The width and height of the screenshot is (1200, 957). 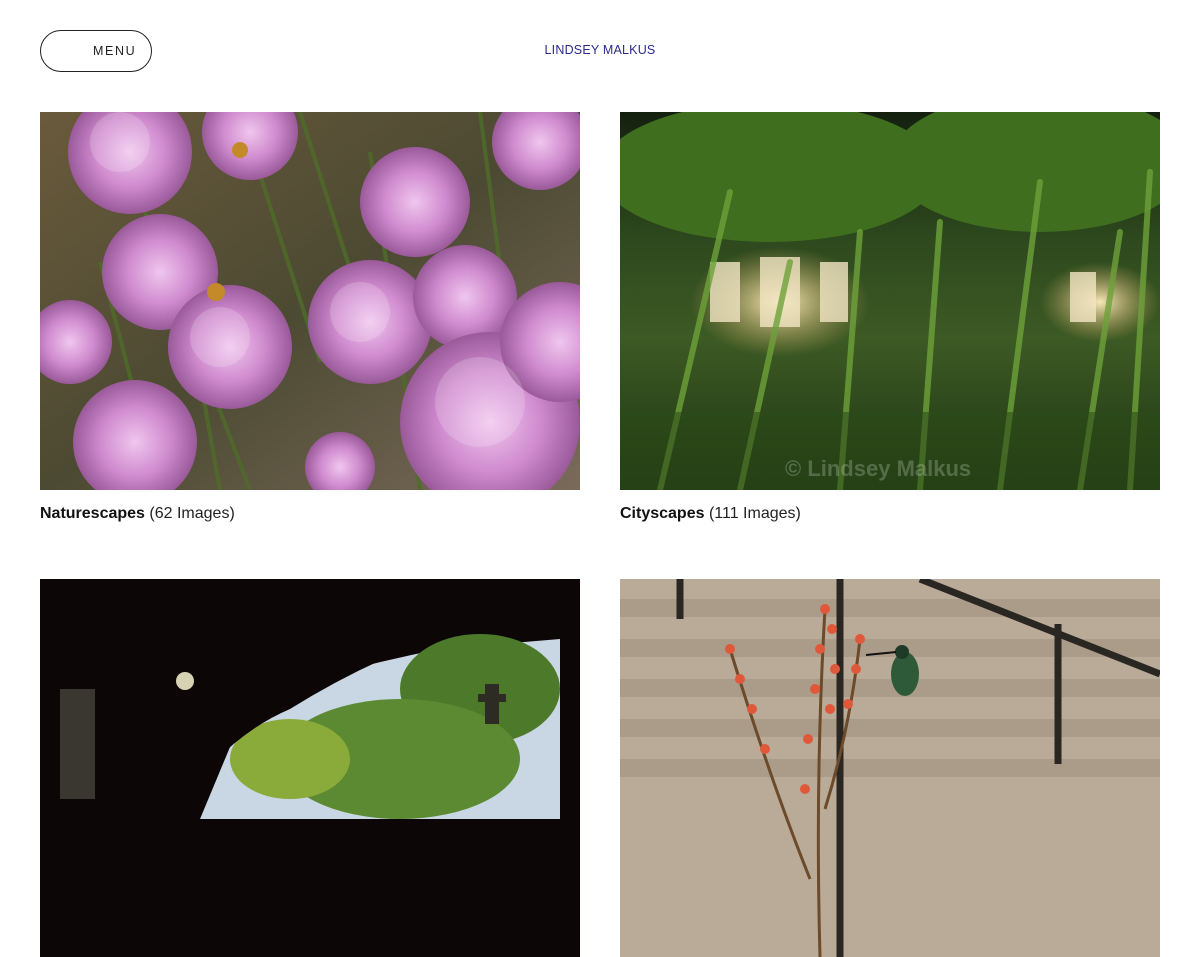 I want to click on gallery-caption-naturescapes: Naturescapes (62 Images), so click(x=310, y=514).